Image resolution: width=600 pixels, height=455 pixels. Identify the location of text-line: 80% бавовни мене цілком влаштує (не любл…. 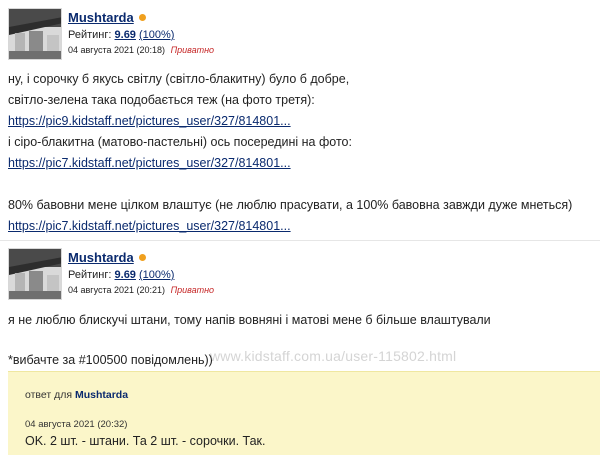
(290, 205).